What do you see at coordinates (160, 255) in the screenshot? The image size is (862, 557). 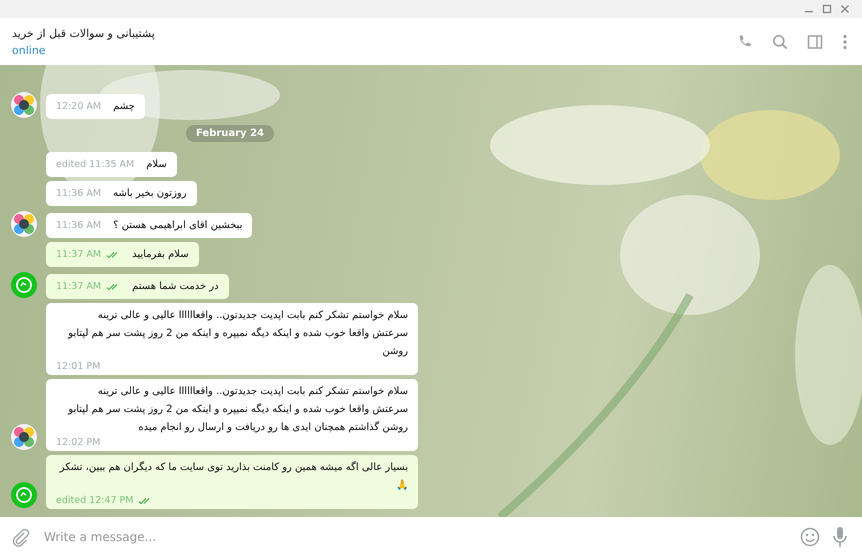 I see `message-text: سلام بفرمایید` at bounding box center [160, 255].